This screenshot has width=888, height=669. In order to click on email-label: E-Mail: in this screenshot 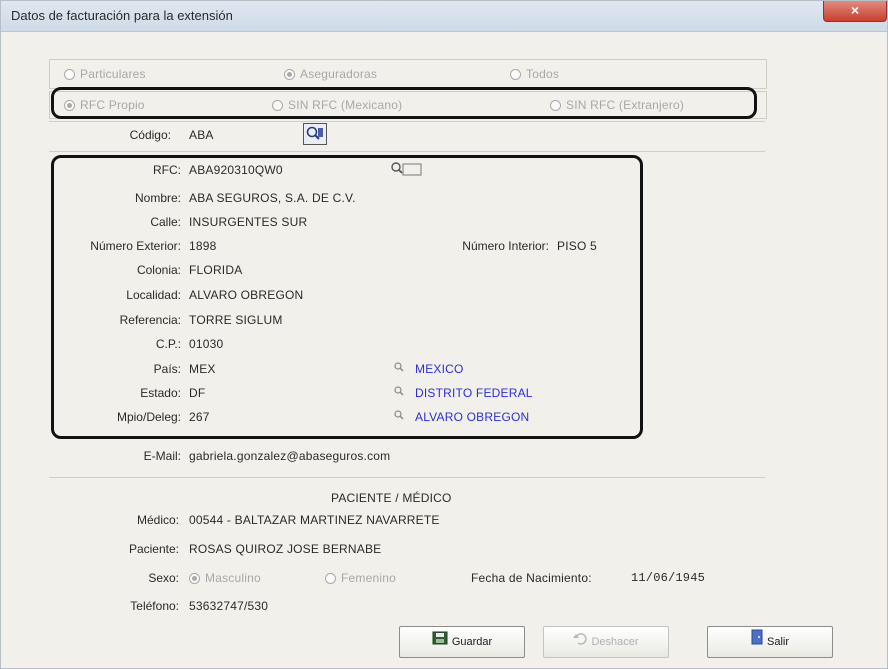, I will do `click(162, 456)`.